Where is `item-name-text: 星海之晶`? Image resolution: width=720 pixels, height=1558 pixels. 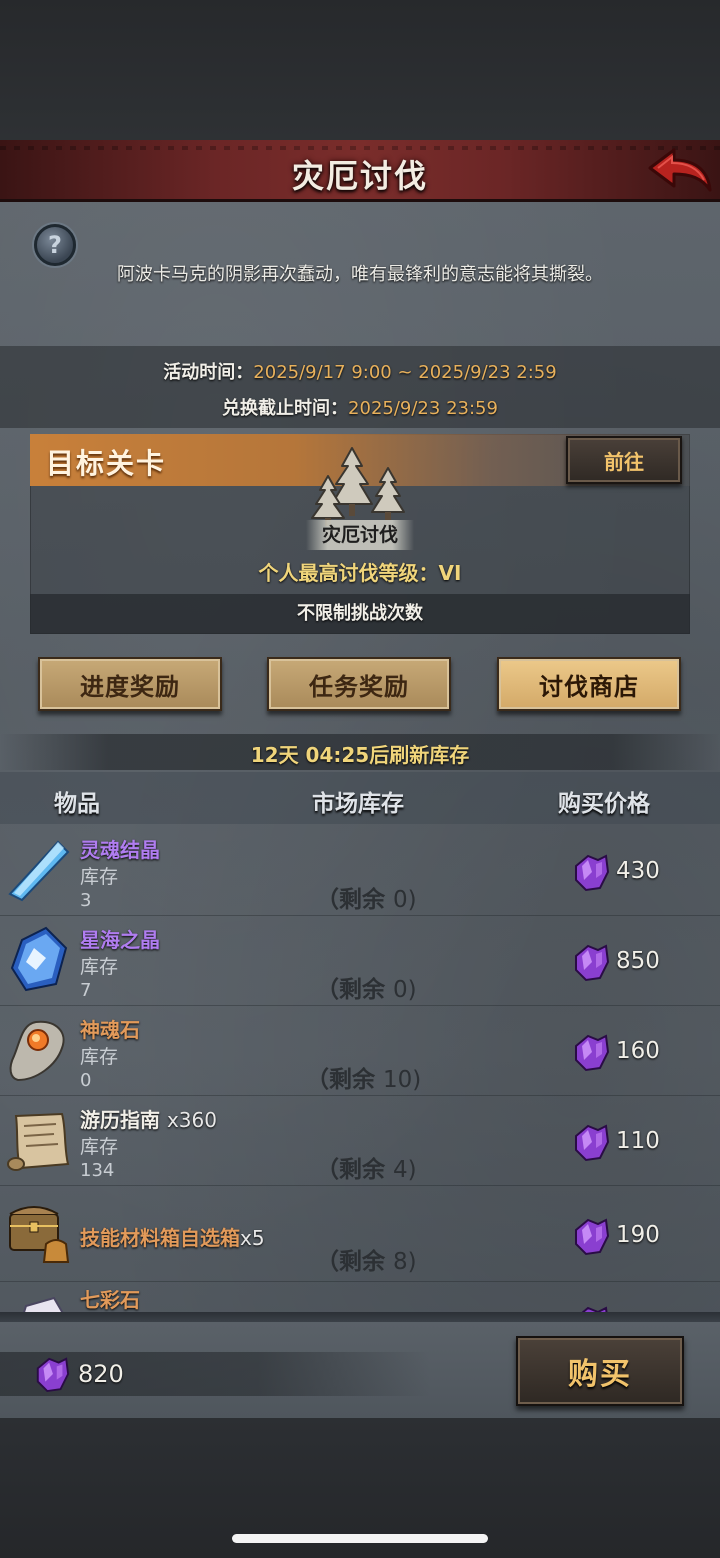
item-name-text: 星海之晶 is located at coordinates (120, 940).